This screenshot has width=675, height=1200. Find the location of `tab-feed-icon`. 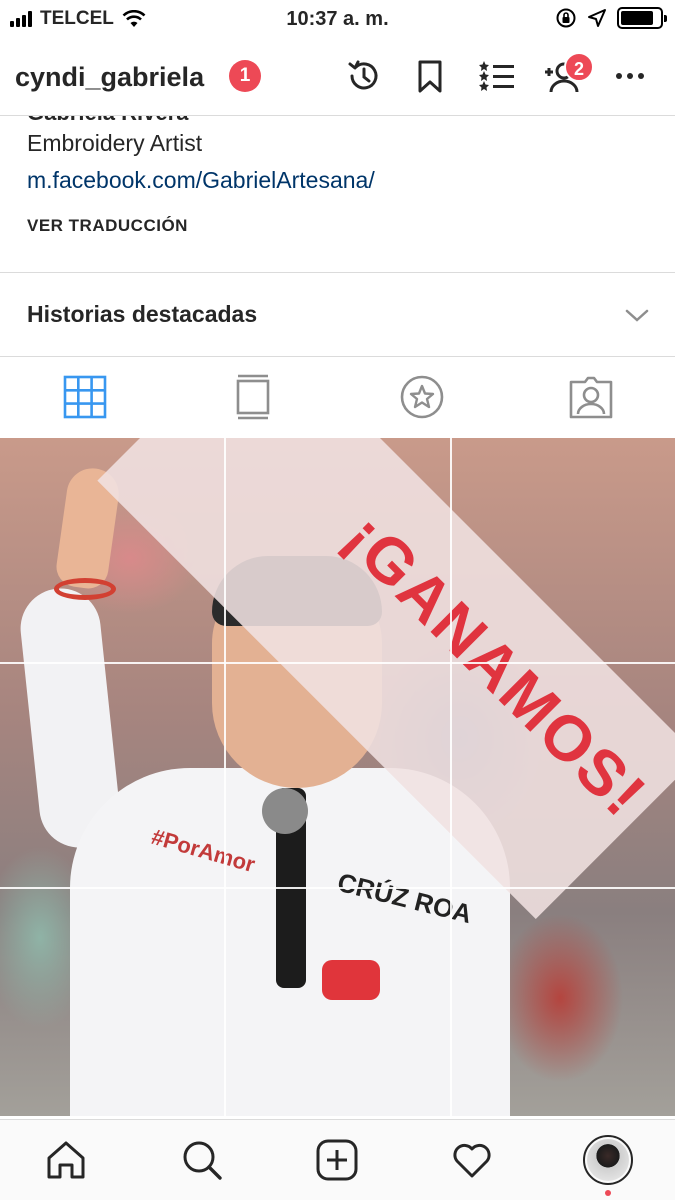

tab-feed-icon is located at coordinates (253, 397).